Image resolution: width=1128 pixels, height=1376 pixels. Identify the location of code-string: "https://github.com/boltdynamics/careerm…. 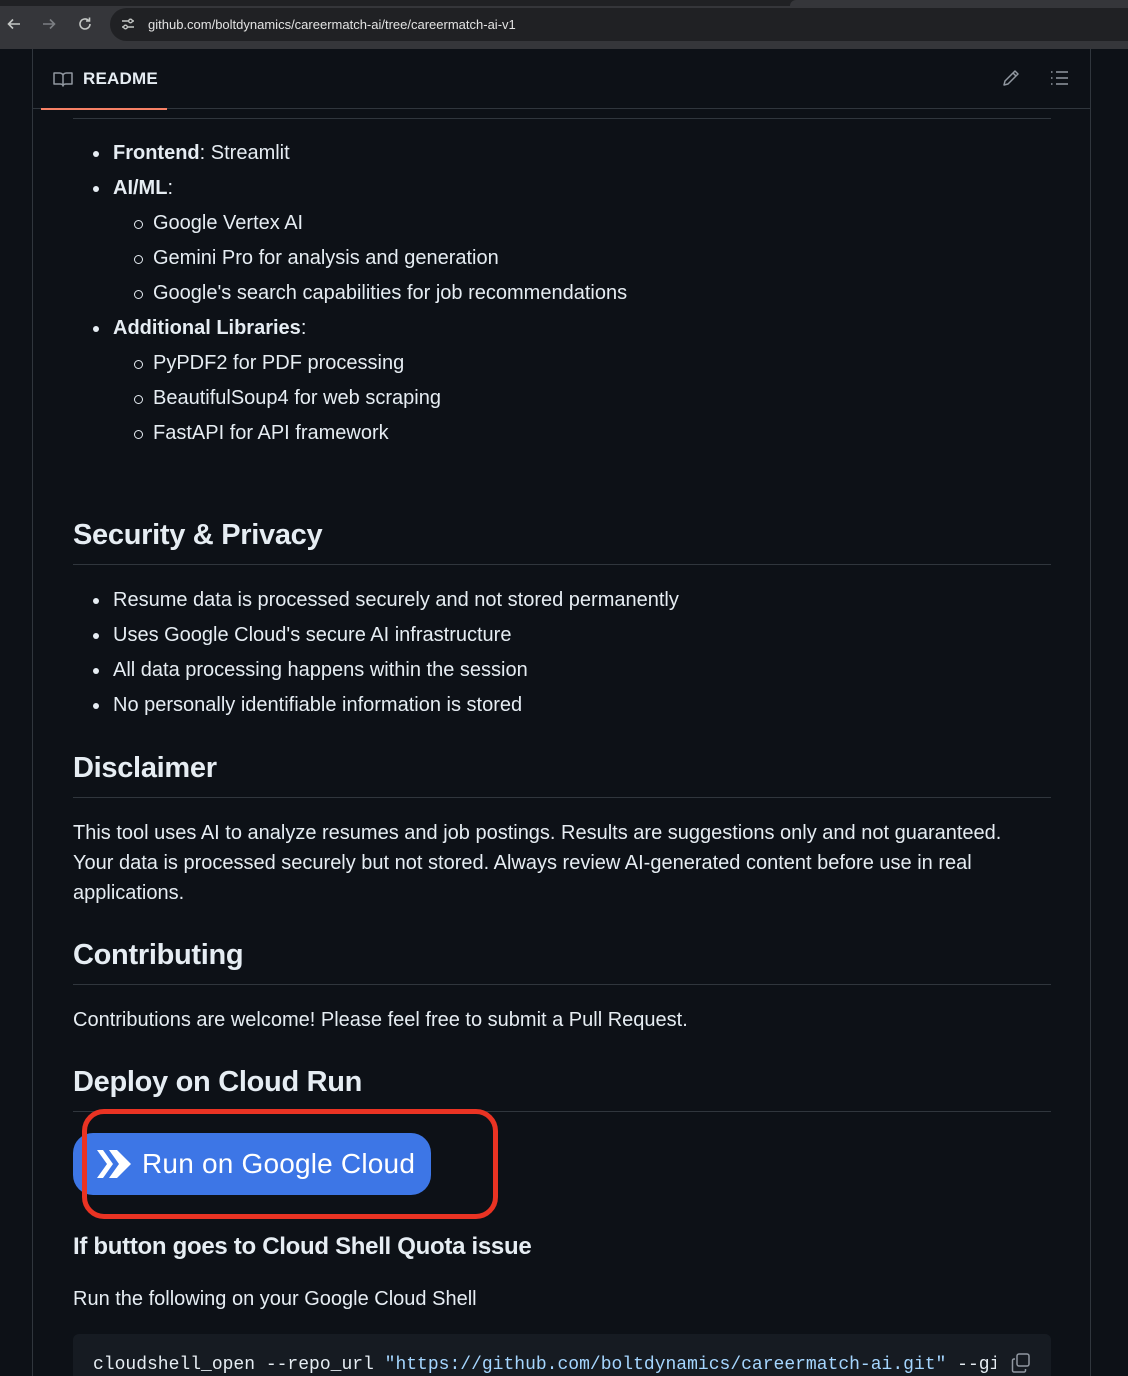
(665, 1365).